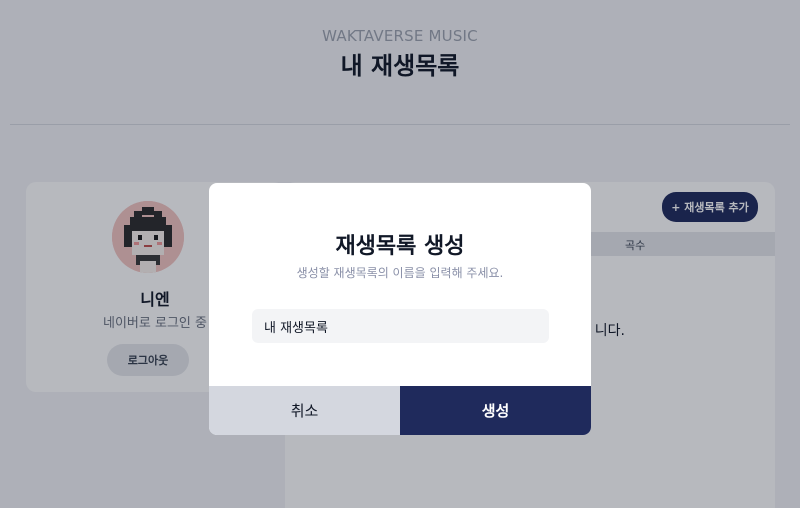 Image resolution: width=800 pixels, height=508 pixels. I want to click on cancel-button: 취소, so click(304, 410).